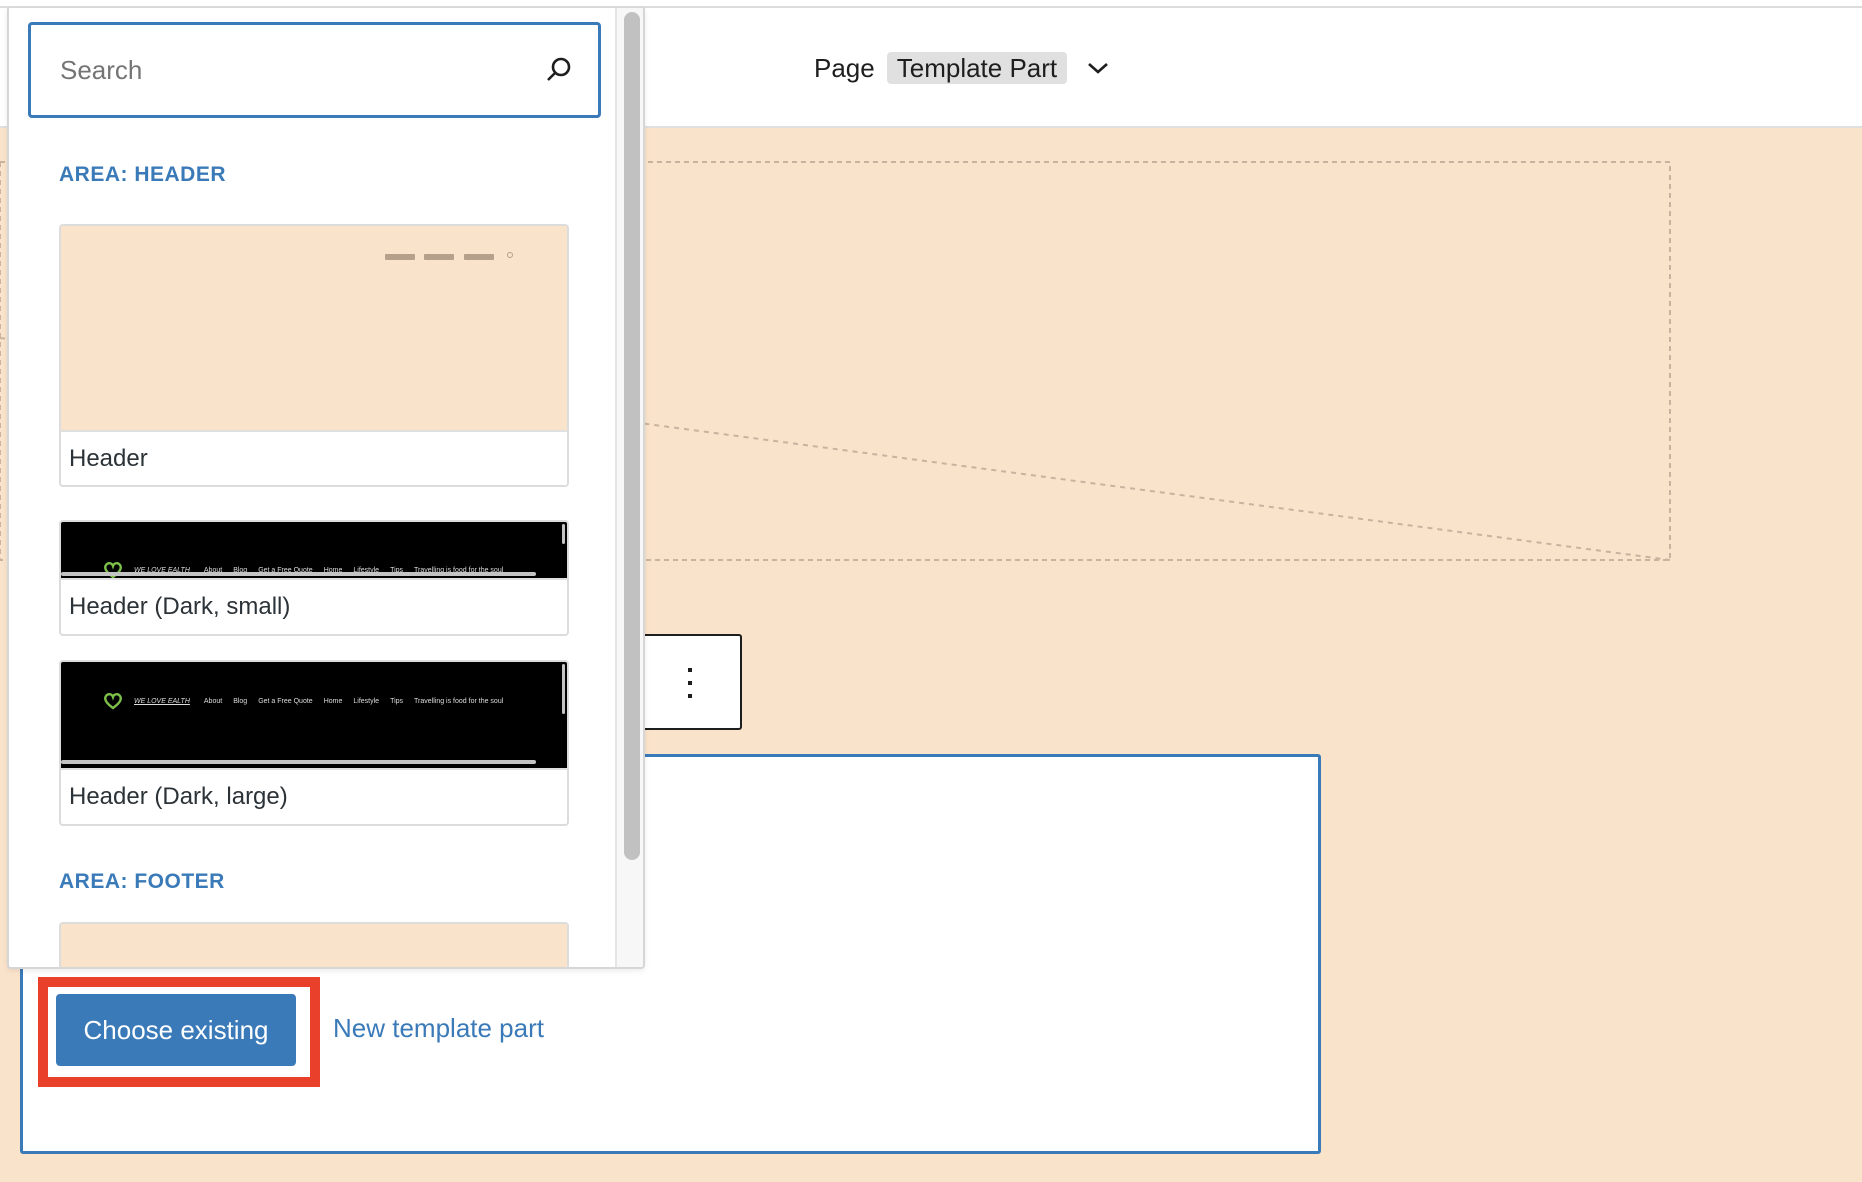  What do you see at coordinates (143, 174) in the screenshot?
I see `area-header-label: AREA: HEADER` at bounding box center [143, 174].